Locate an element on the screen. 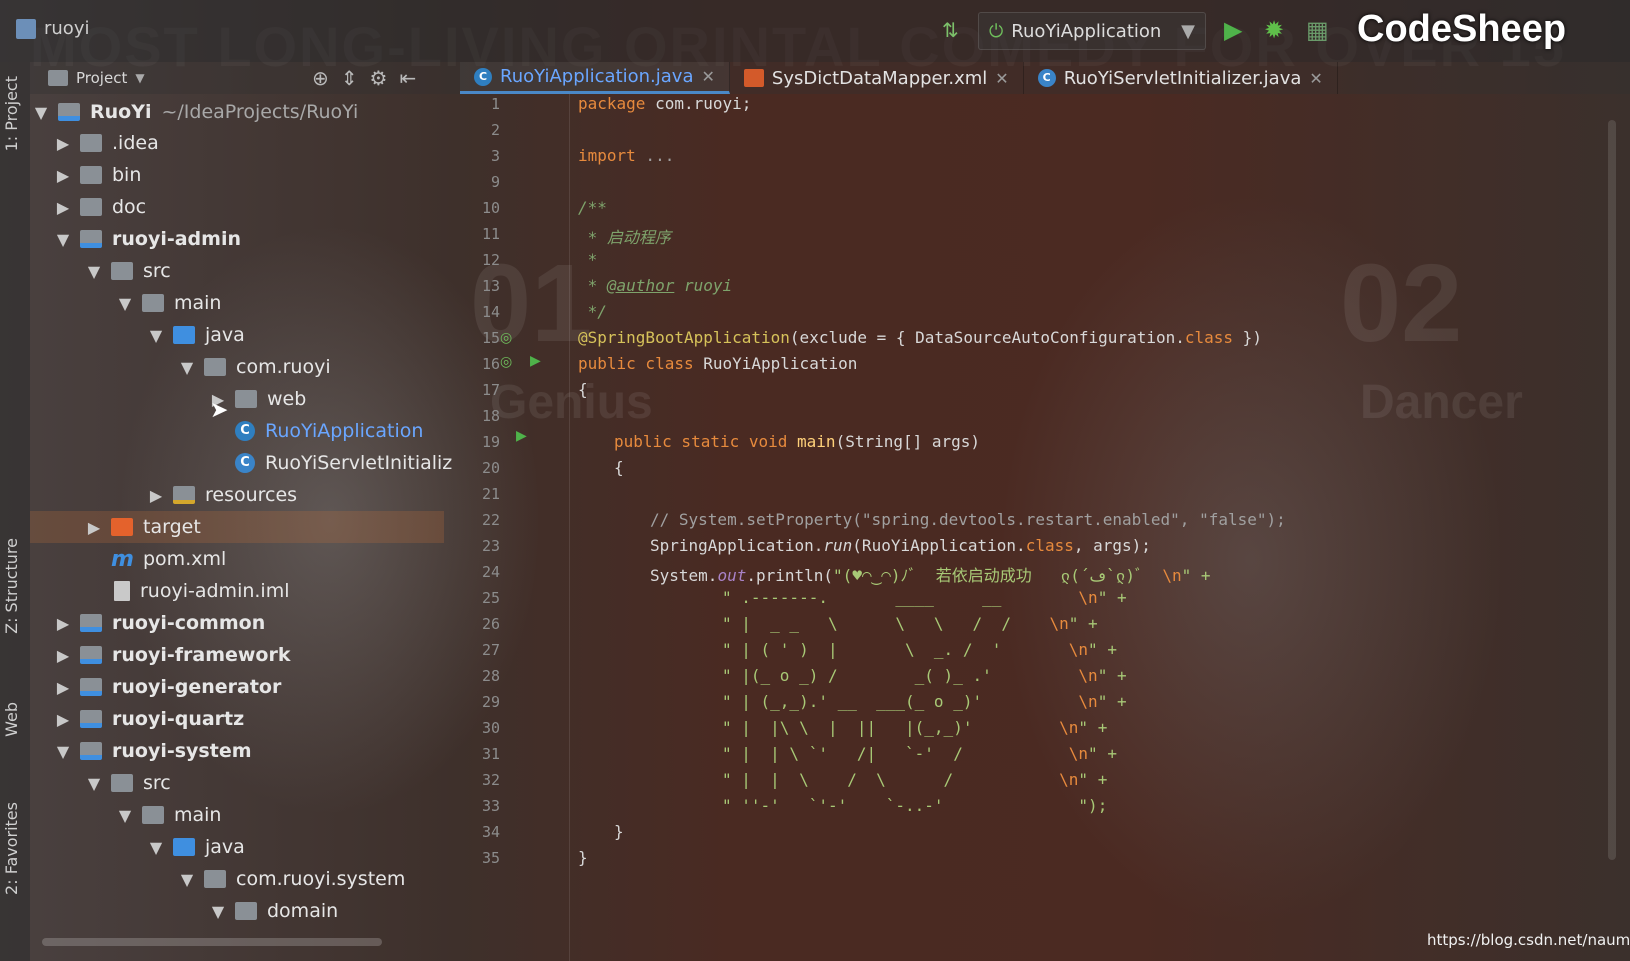 This screenshot has width=1630, height=961. gear-icon: ⚙ is located at coordinates (379, 78).